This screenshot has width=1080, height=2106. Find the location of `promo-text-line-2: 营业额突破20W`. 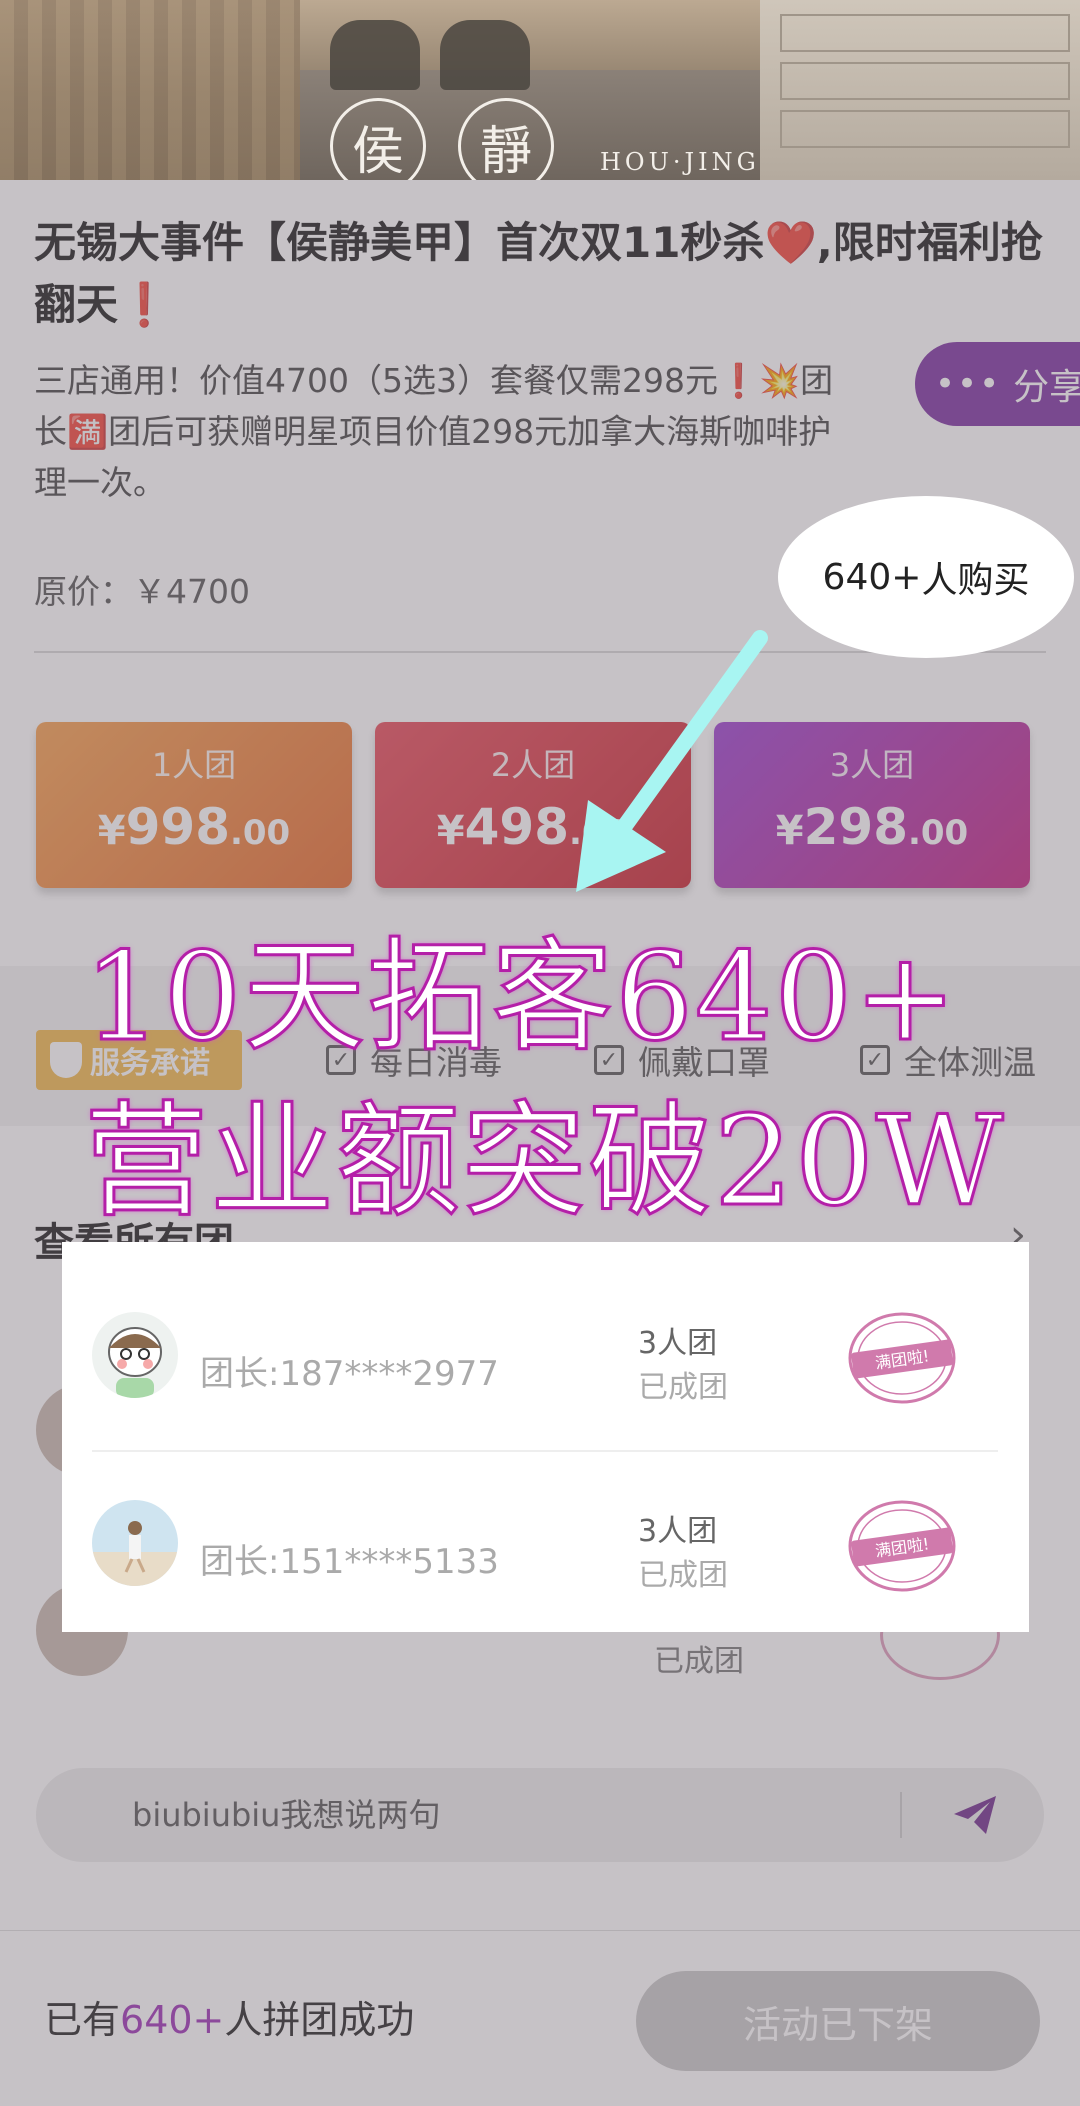

promo-text-line-2: 营业额突破20W is located at coordinates (544, 1162).